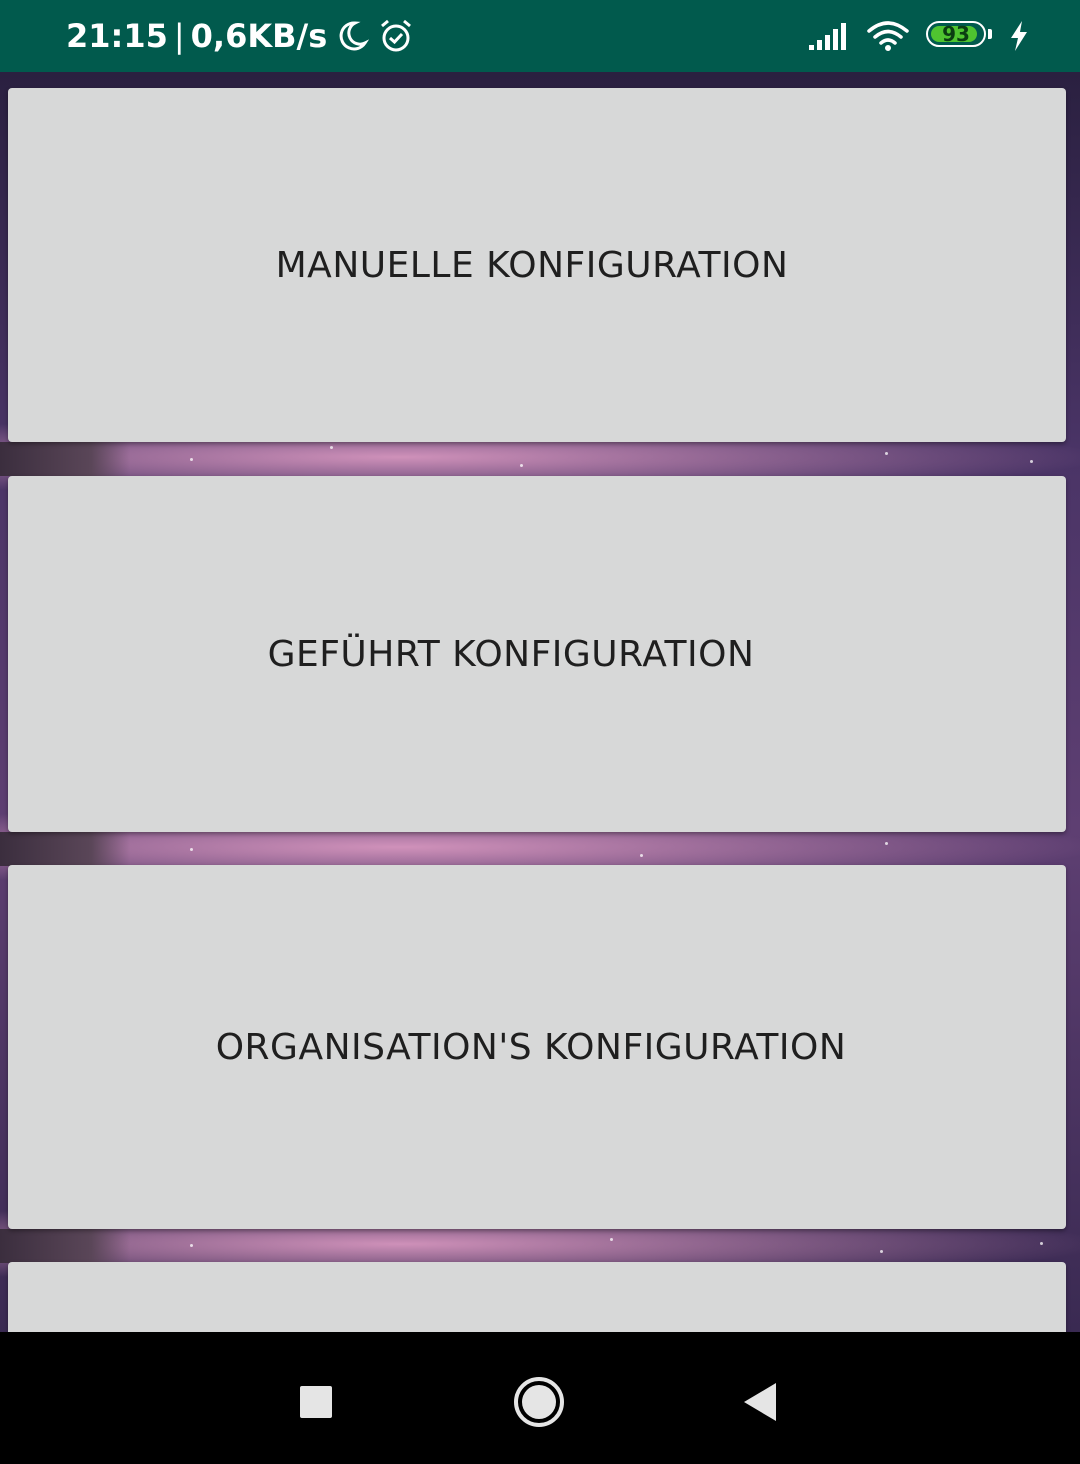  I want to click on recent-apps-icon, so click(316, 1402).